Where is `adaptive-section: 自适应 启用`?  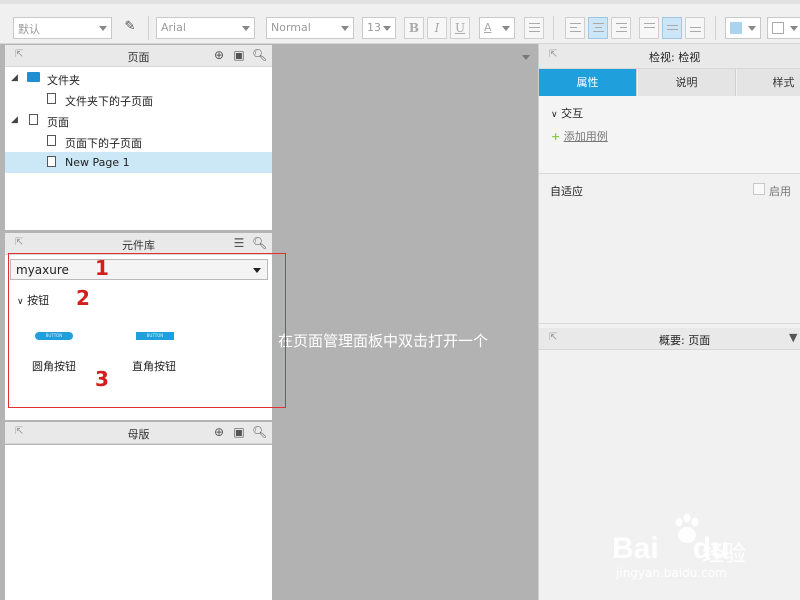
adaptive-section: 自适应 启用 is located at coordinates (669, 249).